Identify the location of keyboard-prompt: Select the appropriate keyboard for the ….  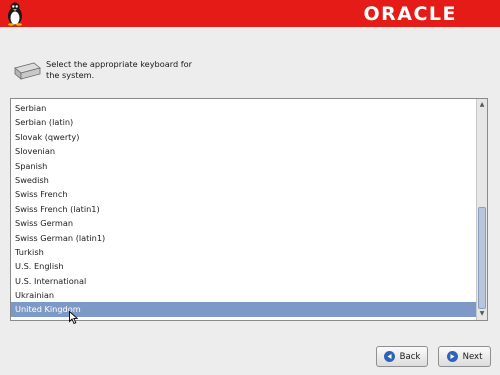
(131, 70).